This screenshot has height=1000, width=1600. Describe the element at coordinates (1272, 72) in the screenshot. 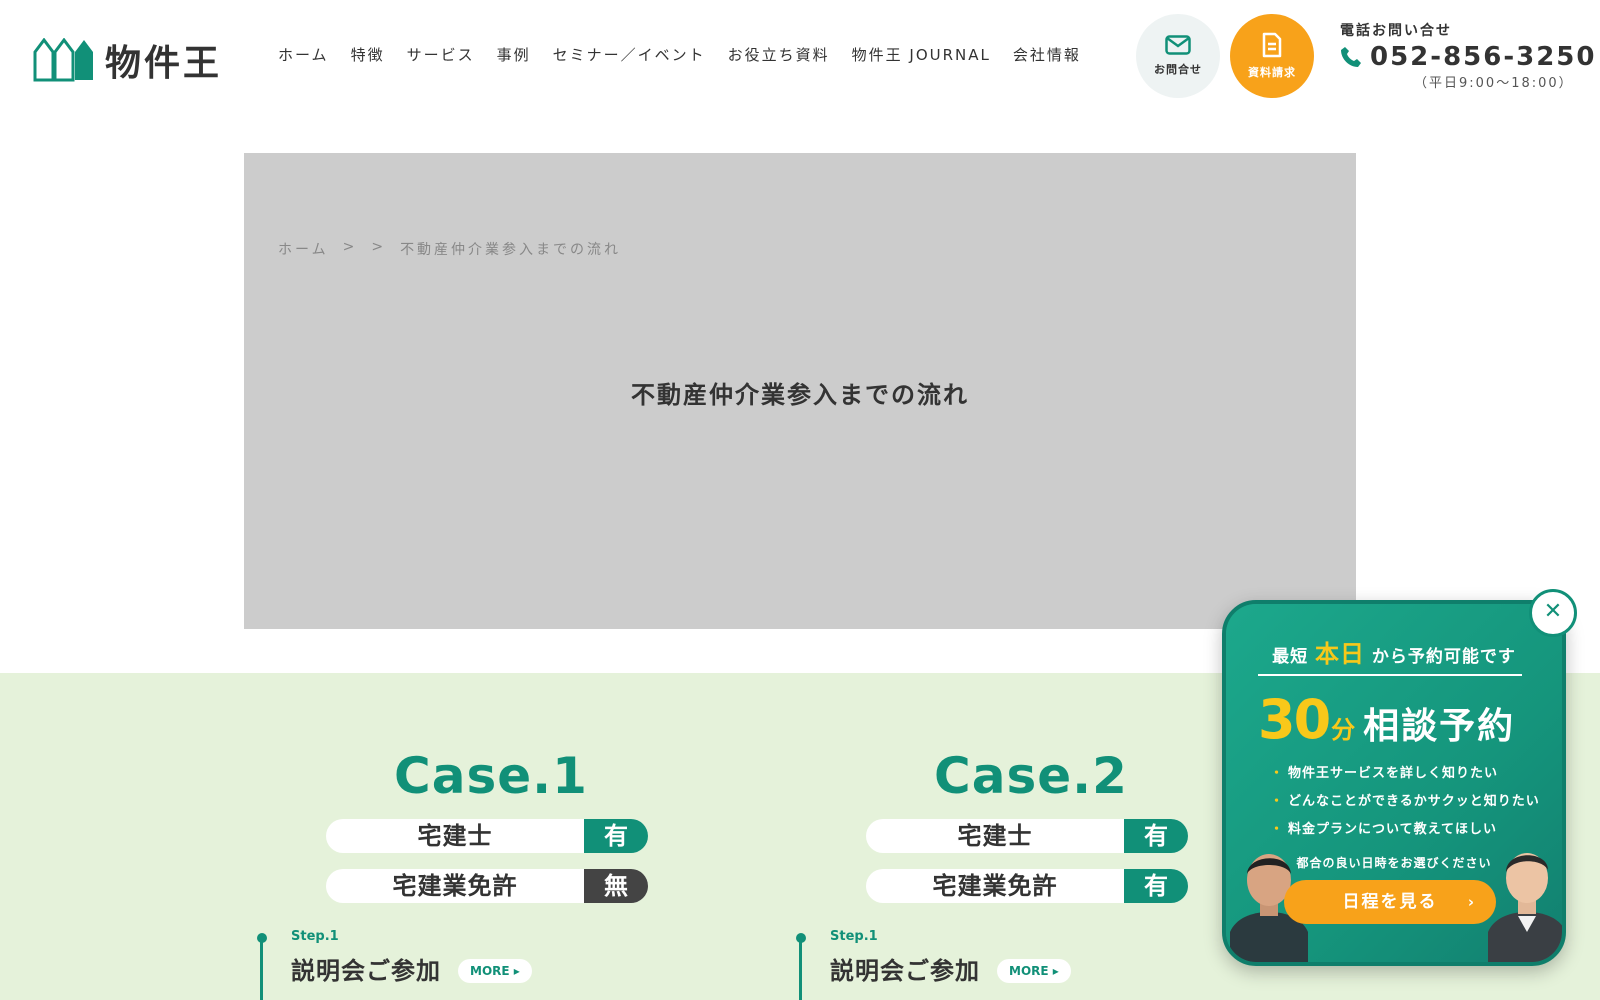

I see `request-docs-button-label: 資料請求` at that location.